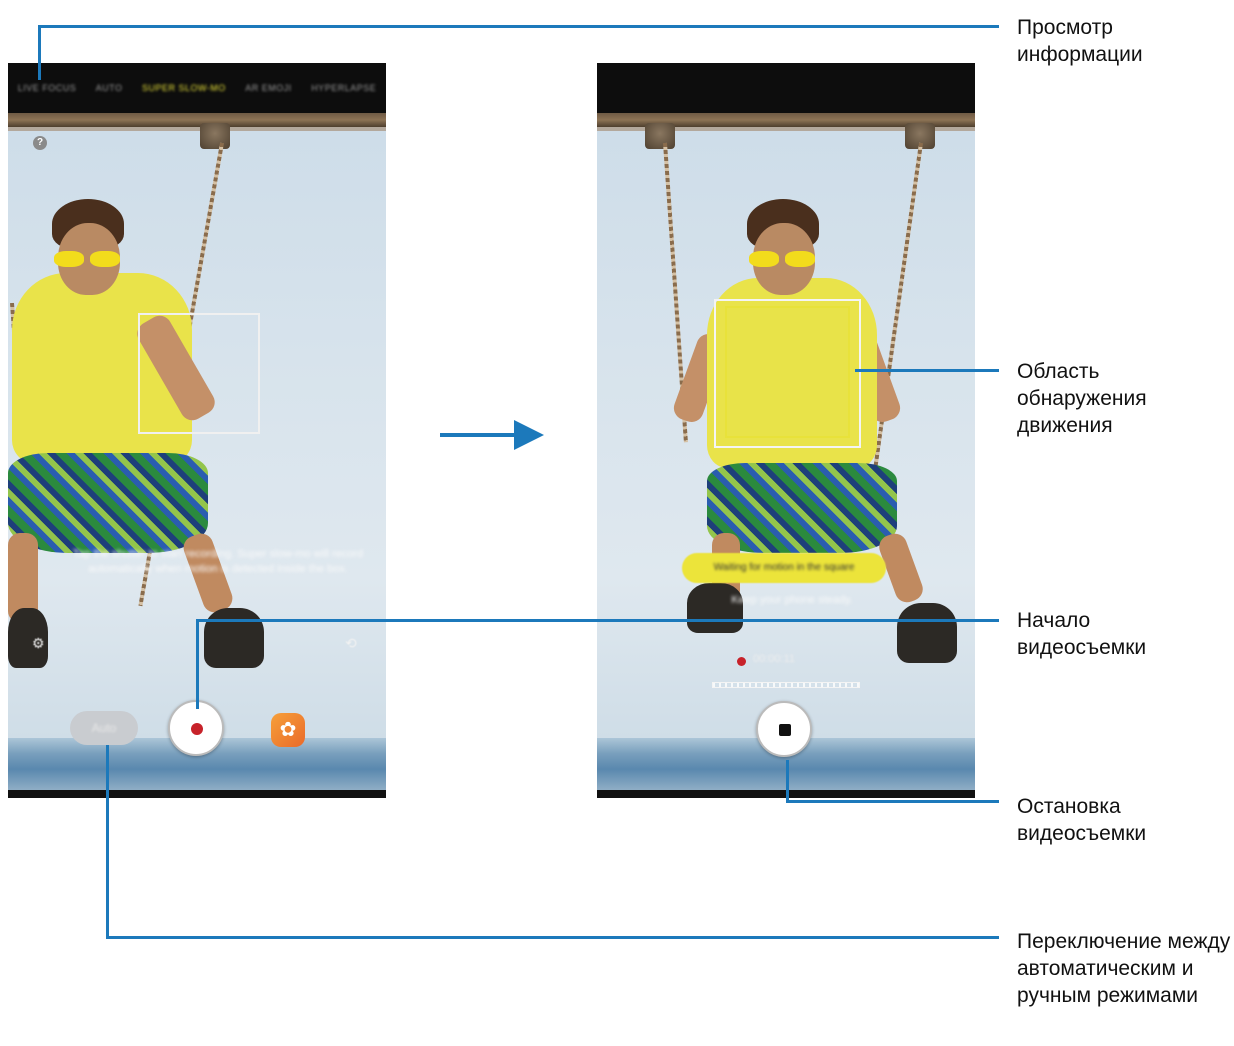  What do you see at coordinates (197, 794) in the screenshot?
I see `bottom-bar` at bounding box center [197, 794].